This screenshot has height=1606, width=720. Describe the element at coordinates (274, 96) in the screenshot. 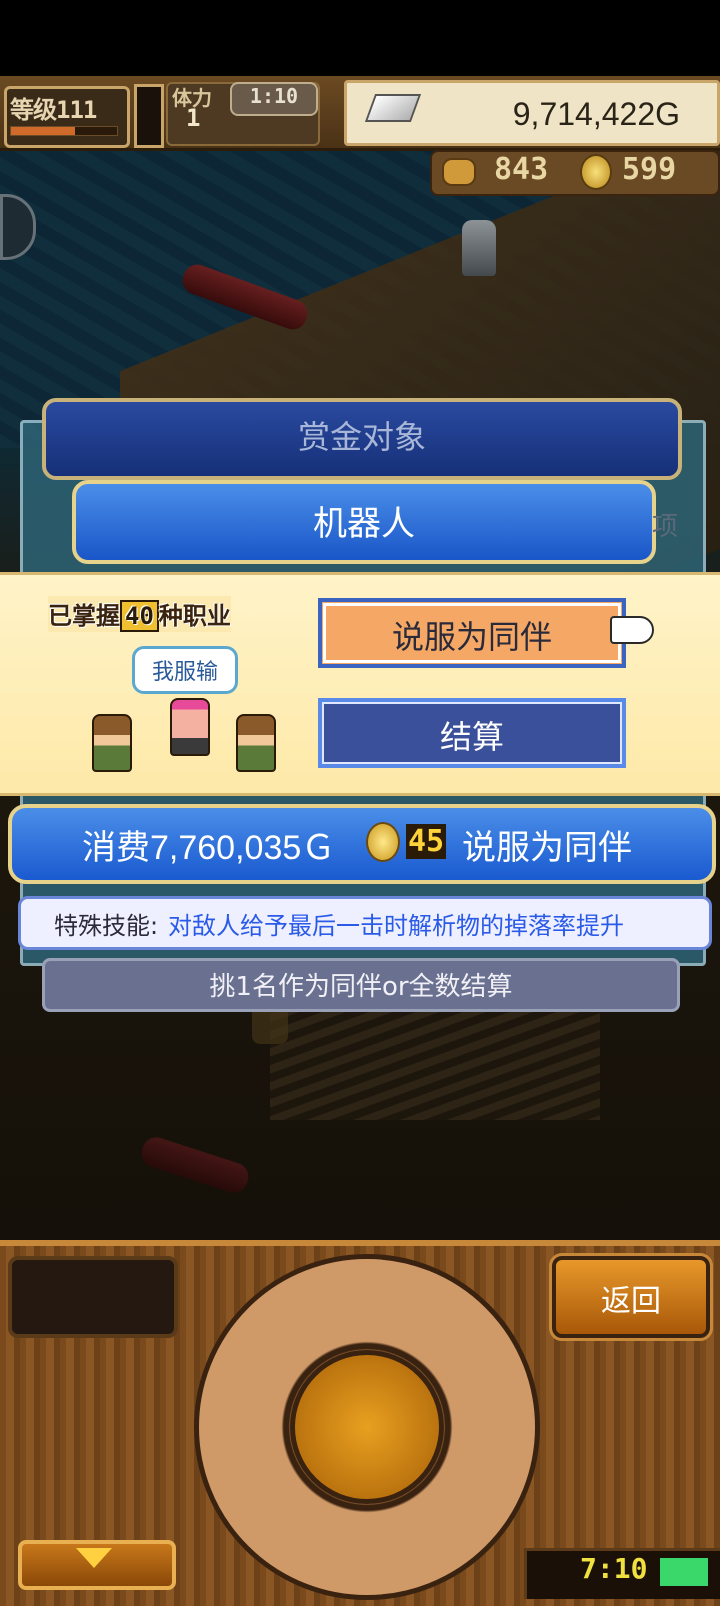

I see `timer-value: 1:10` at that location.